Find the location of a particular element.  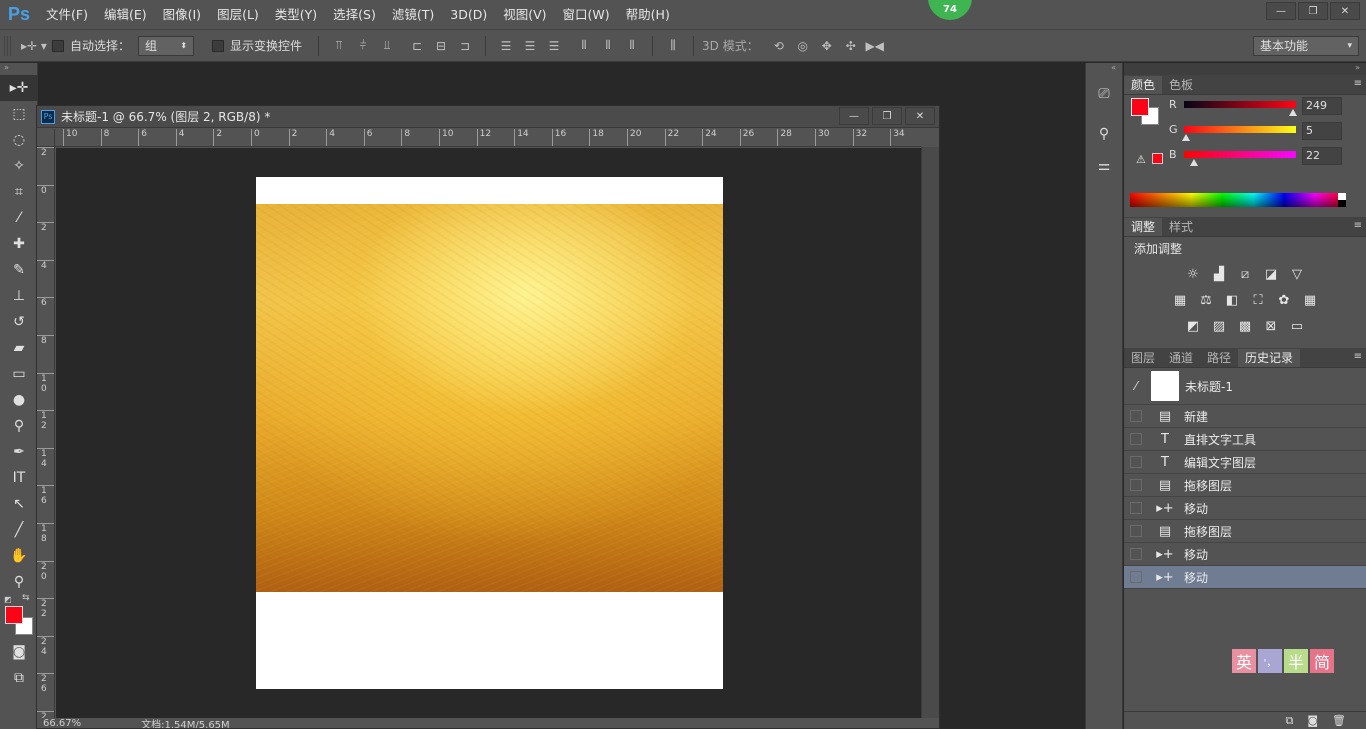

menu-item: 视图(V) is located at coordinates (524, 14).